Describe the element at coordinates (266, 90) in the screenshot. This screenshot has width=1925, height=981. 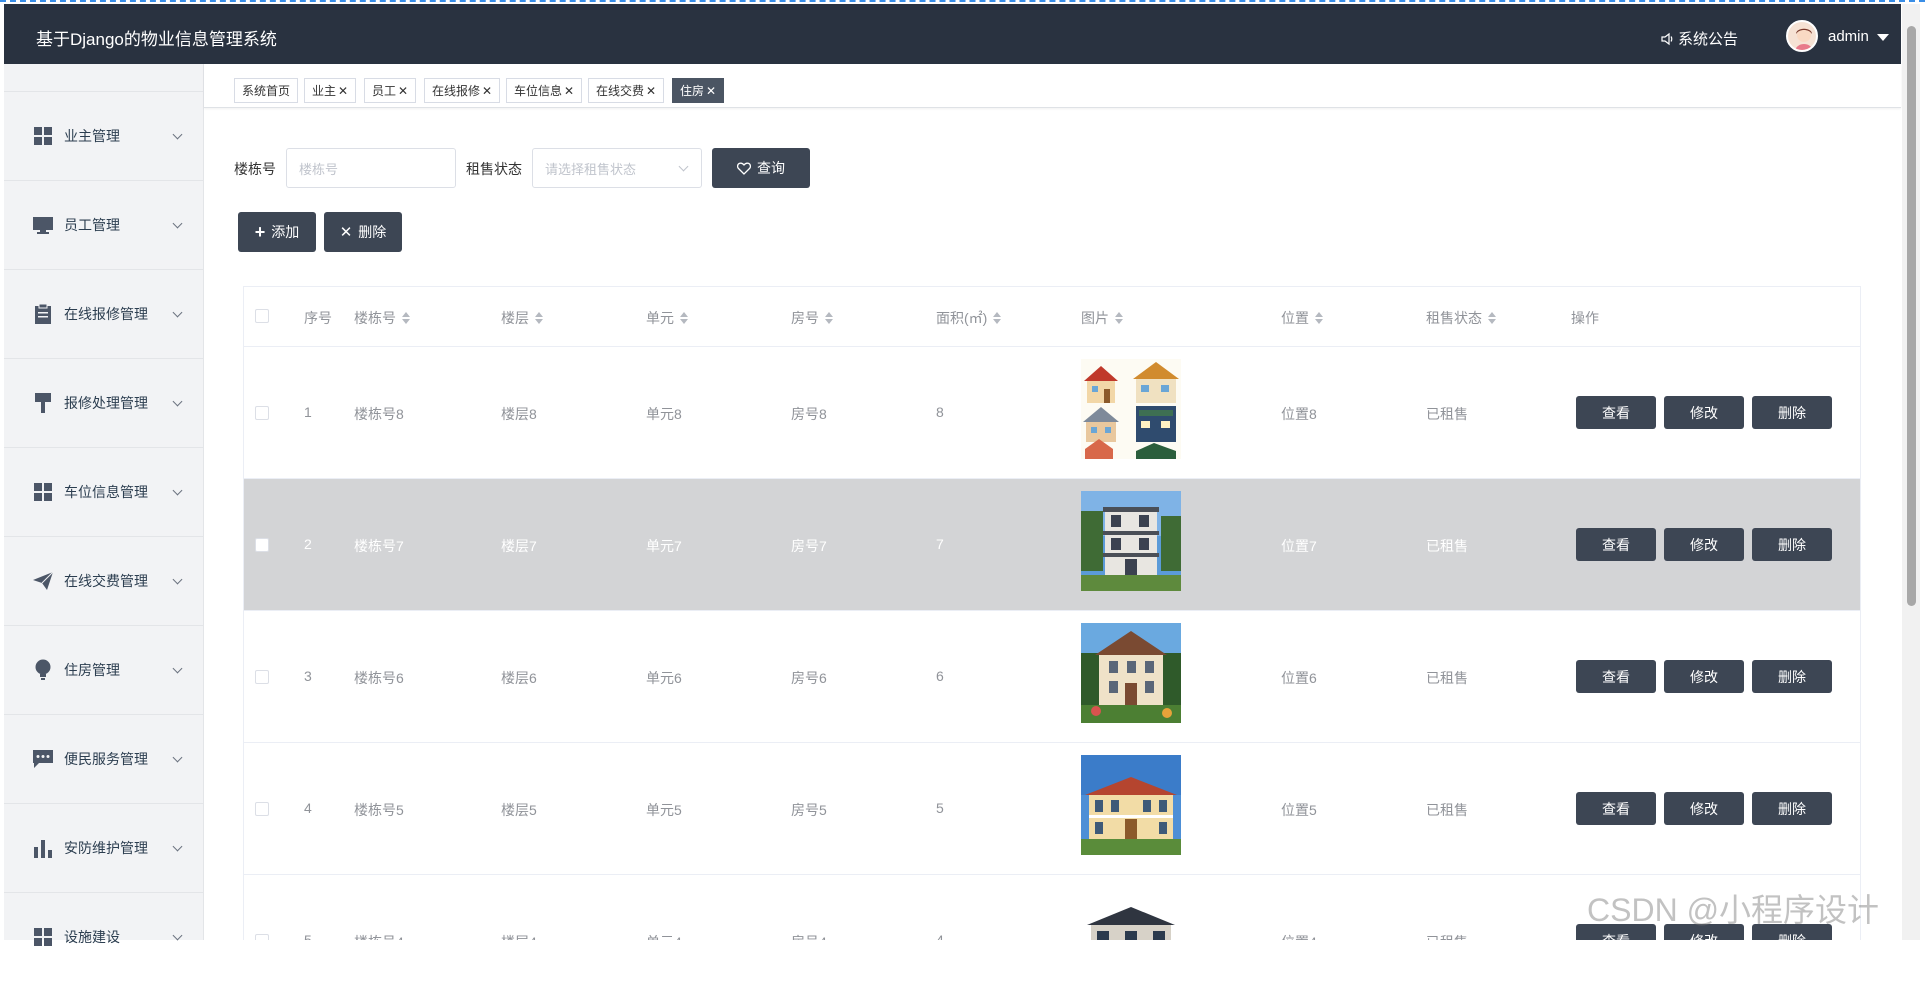
I see `tab-home: 系统首页` at that location.